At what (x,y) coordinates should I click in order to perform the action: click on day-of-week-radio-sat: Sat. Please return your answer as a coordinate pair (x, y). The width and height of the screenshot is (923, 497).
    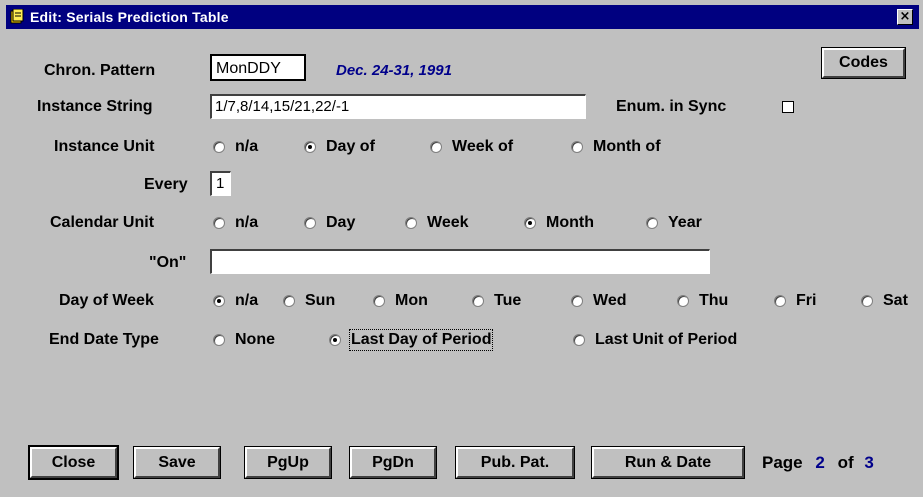
    Looking at the image, I should click on (884, 301).